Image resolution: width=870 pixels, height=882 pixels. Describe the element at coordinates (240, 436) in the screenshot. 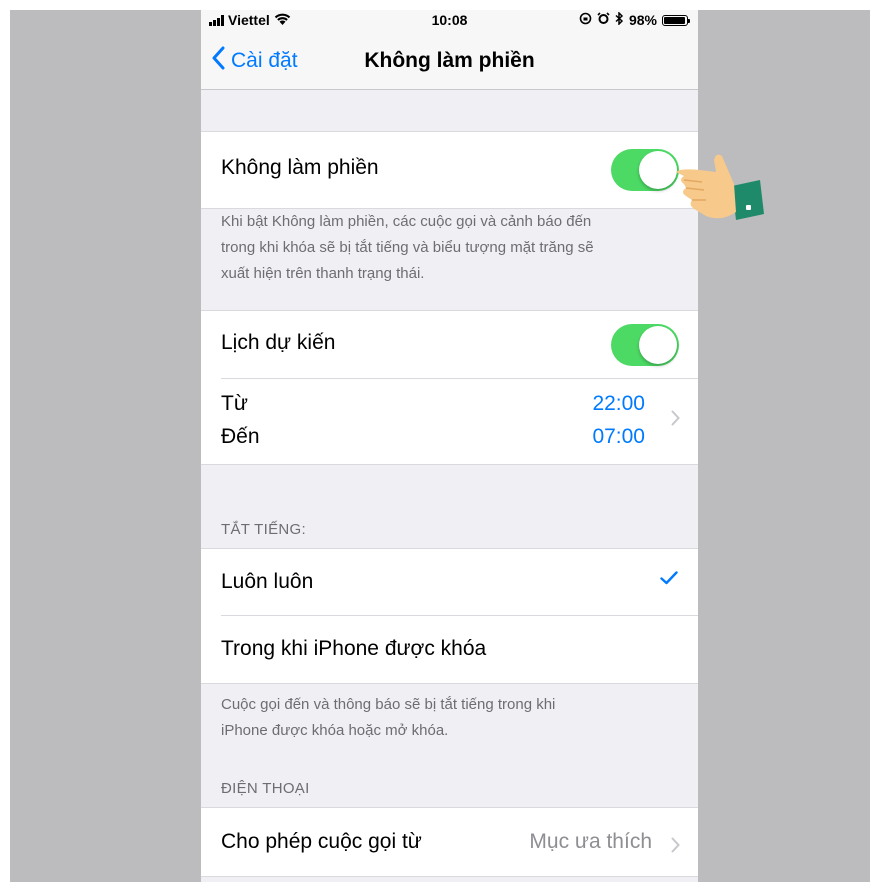

I see `to-label: Đến` at that location.